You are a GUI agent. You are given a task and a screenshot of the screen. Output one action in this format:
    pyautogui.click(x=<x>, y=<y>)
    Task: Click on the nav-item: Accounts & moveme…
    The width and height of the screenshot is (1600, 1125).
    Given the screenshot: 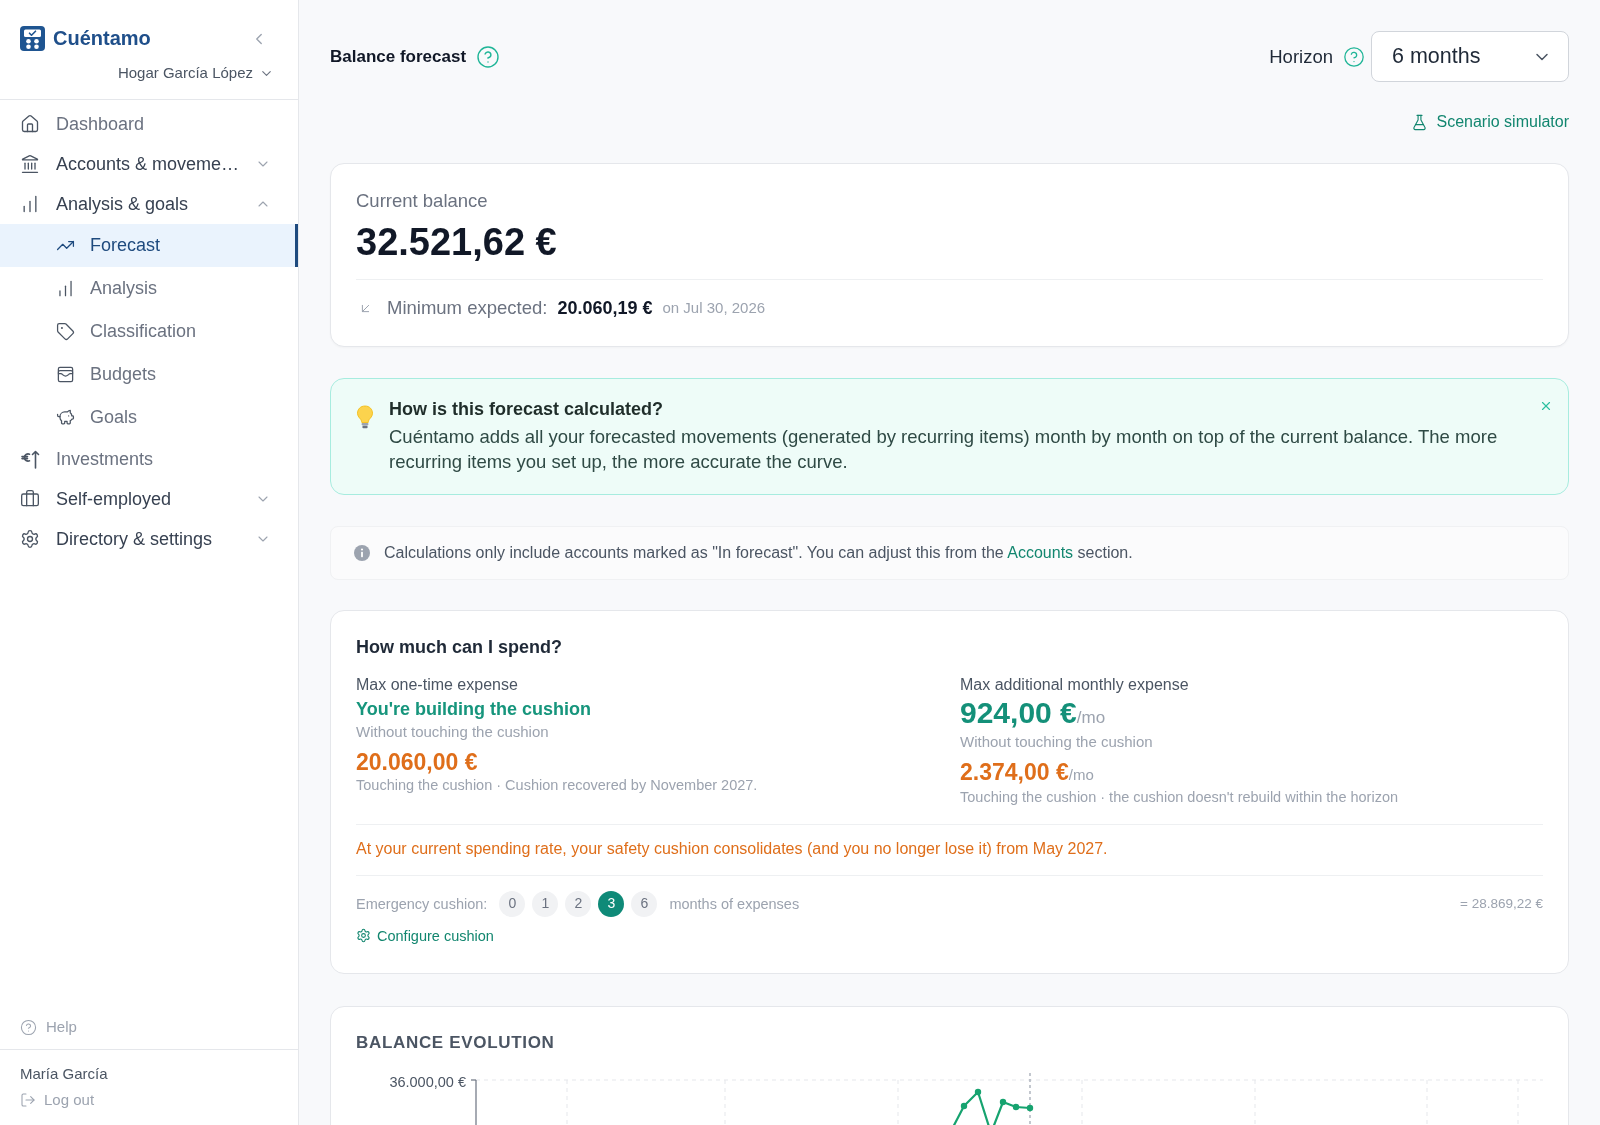 What is the action you would take?
    pyautogui.click(x=149, y=164)
    